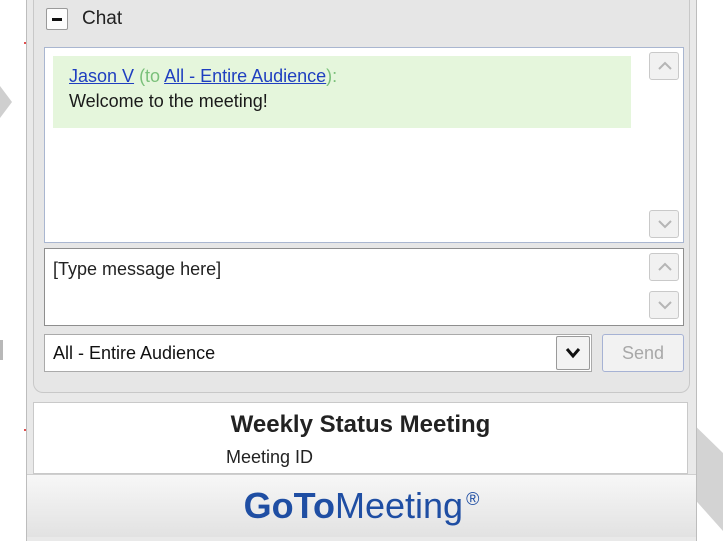 The width and height of the screenshot is (723, 541). Describe the element at coordinates (101, 76) in the screenshot. I see `message-sender: Jason V` at that location.